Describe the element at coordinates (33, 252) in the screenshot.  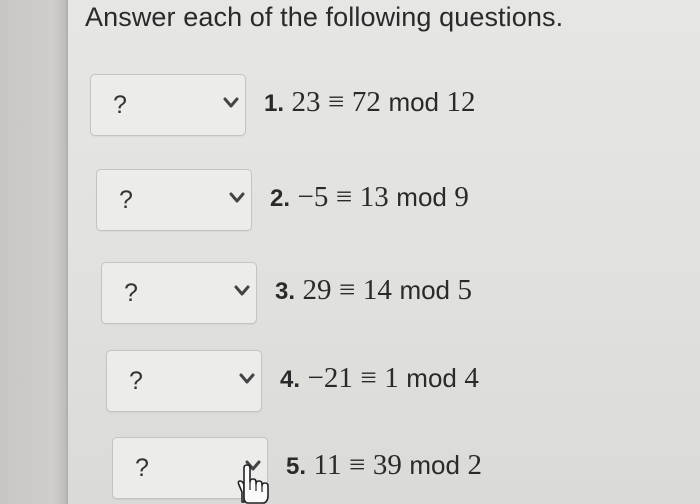
I see `left-sidebar-strip` at that location.